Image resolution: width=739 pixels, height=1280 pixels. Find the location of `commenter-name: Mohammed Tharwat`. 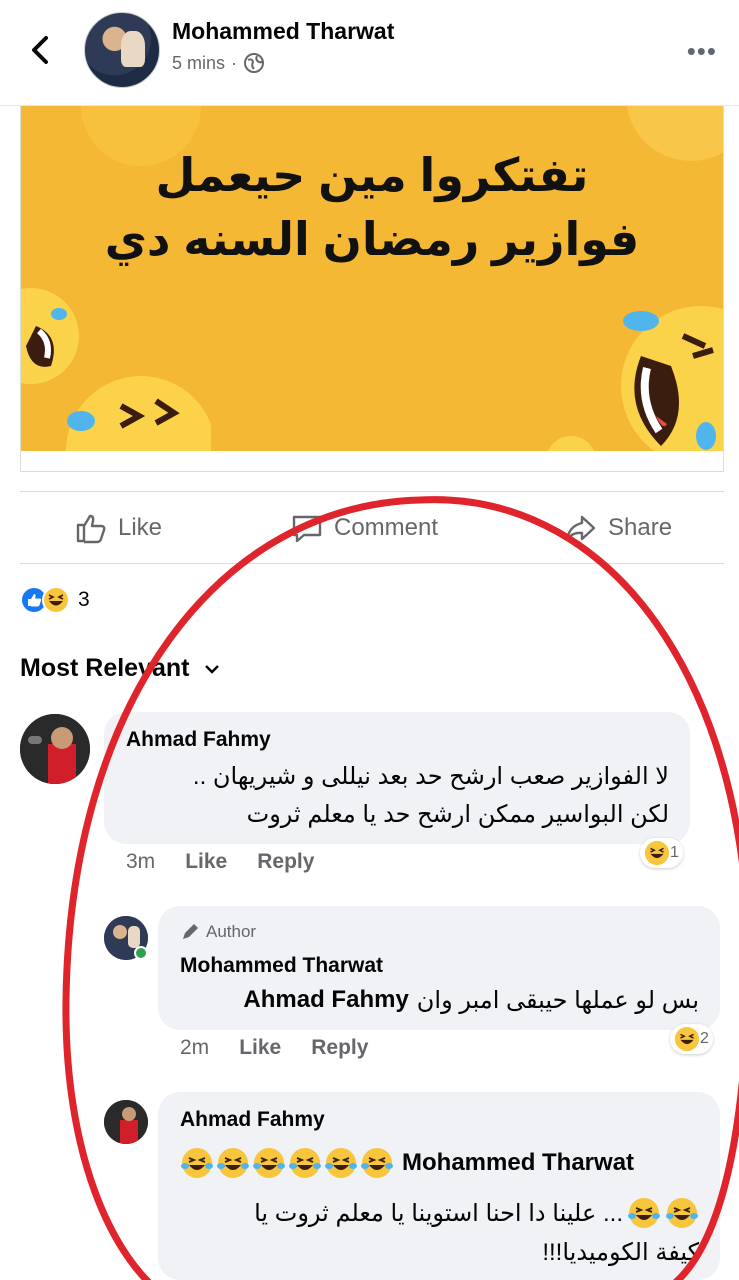

commenter-name: Mohammed Tharwat is located at coordinates (281, 966).